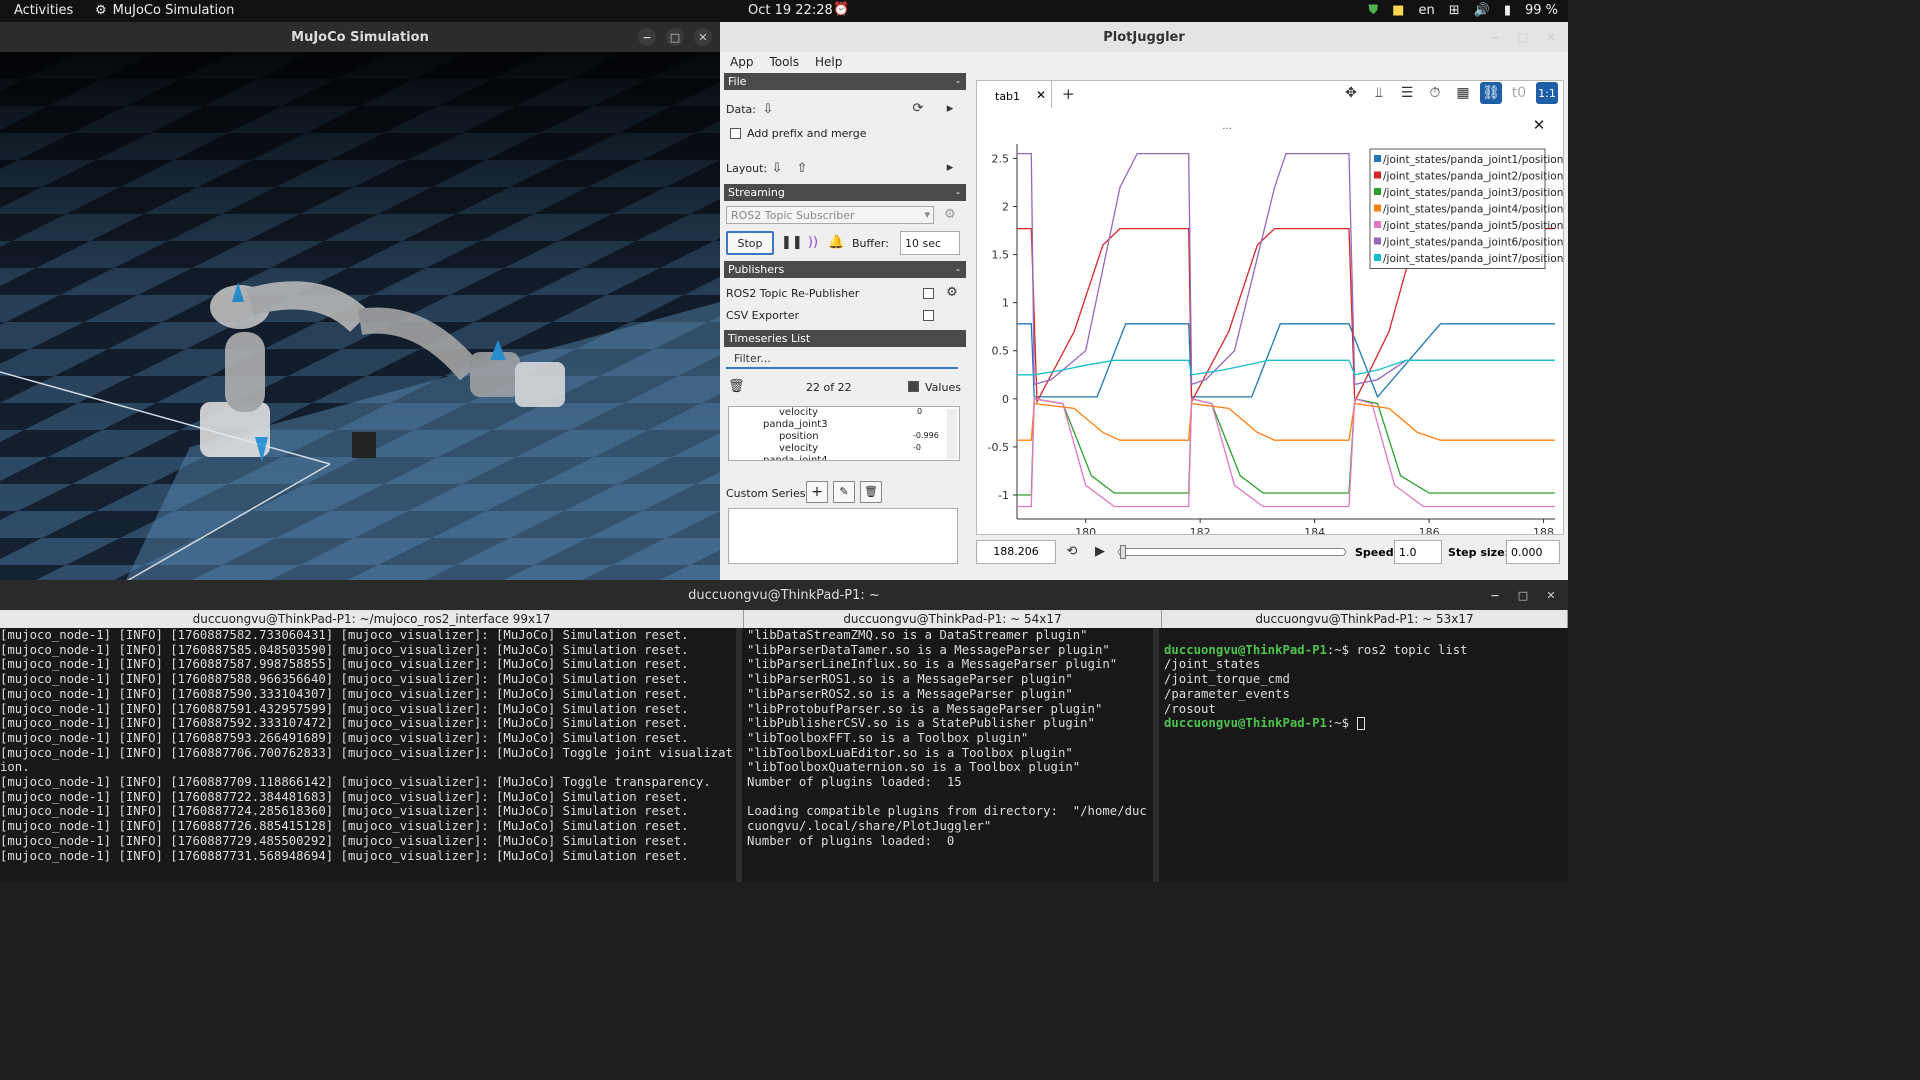 The height and width of the screenshot is (1080, 1920). What do you see at coordinates (792, 243) in the screenshot?
I see `pause-icon: ❚❚` at bounding box center [792, 243].